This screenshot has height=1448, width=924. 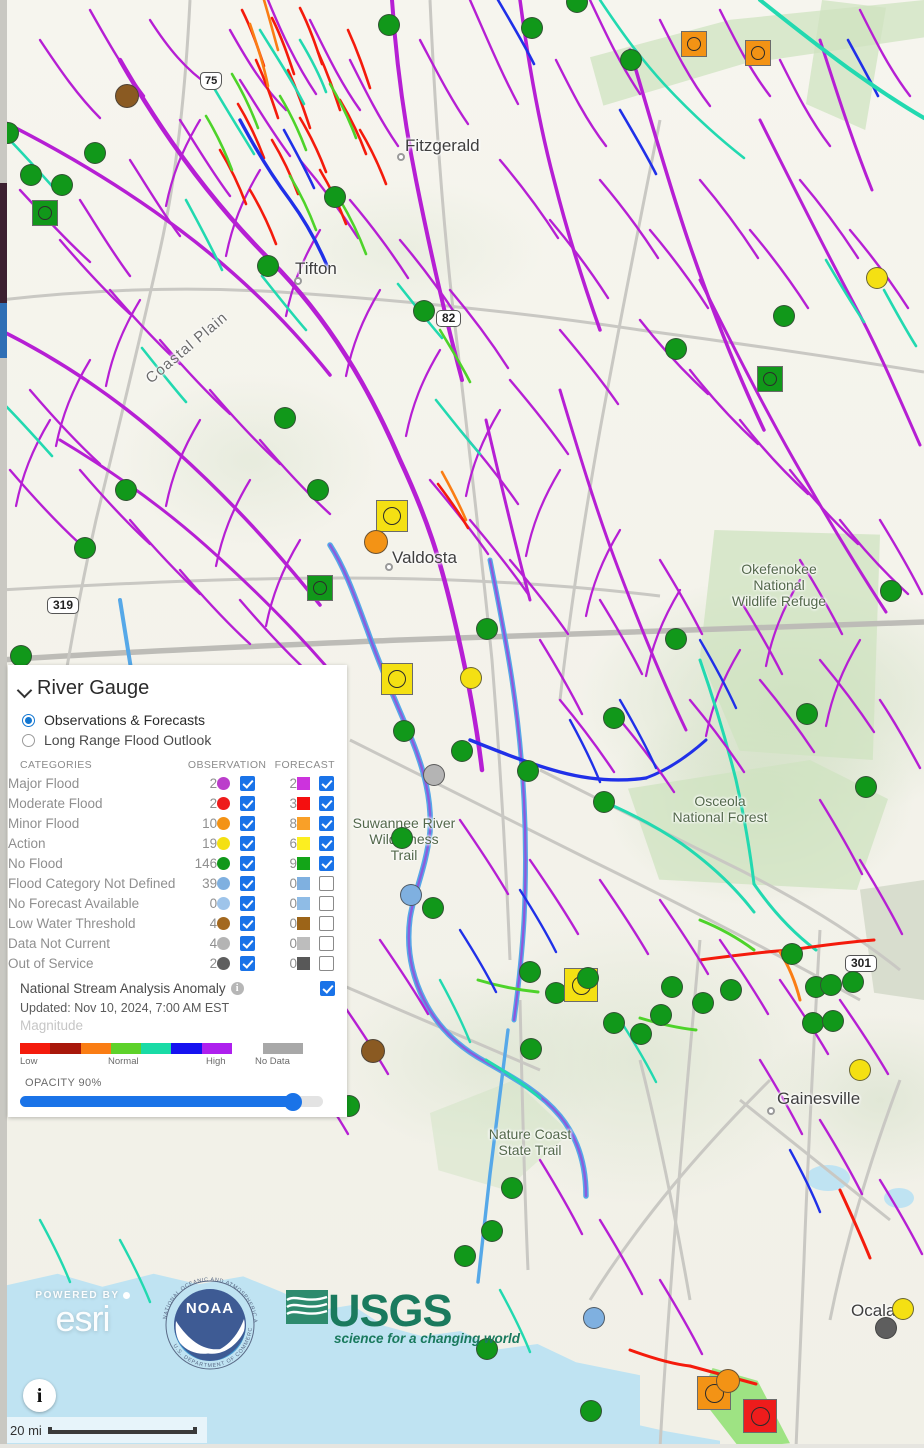 I want to click on chevron-down-icon, so click(x=24, y=688).